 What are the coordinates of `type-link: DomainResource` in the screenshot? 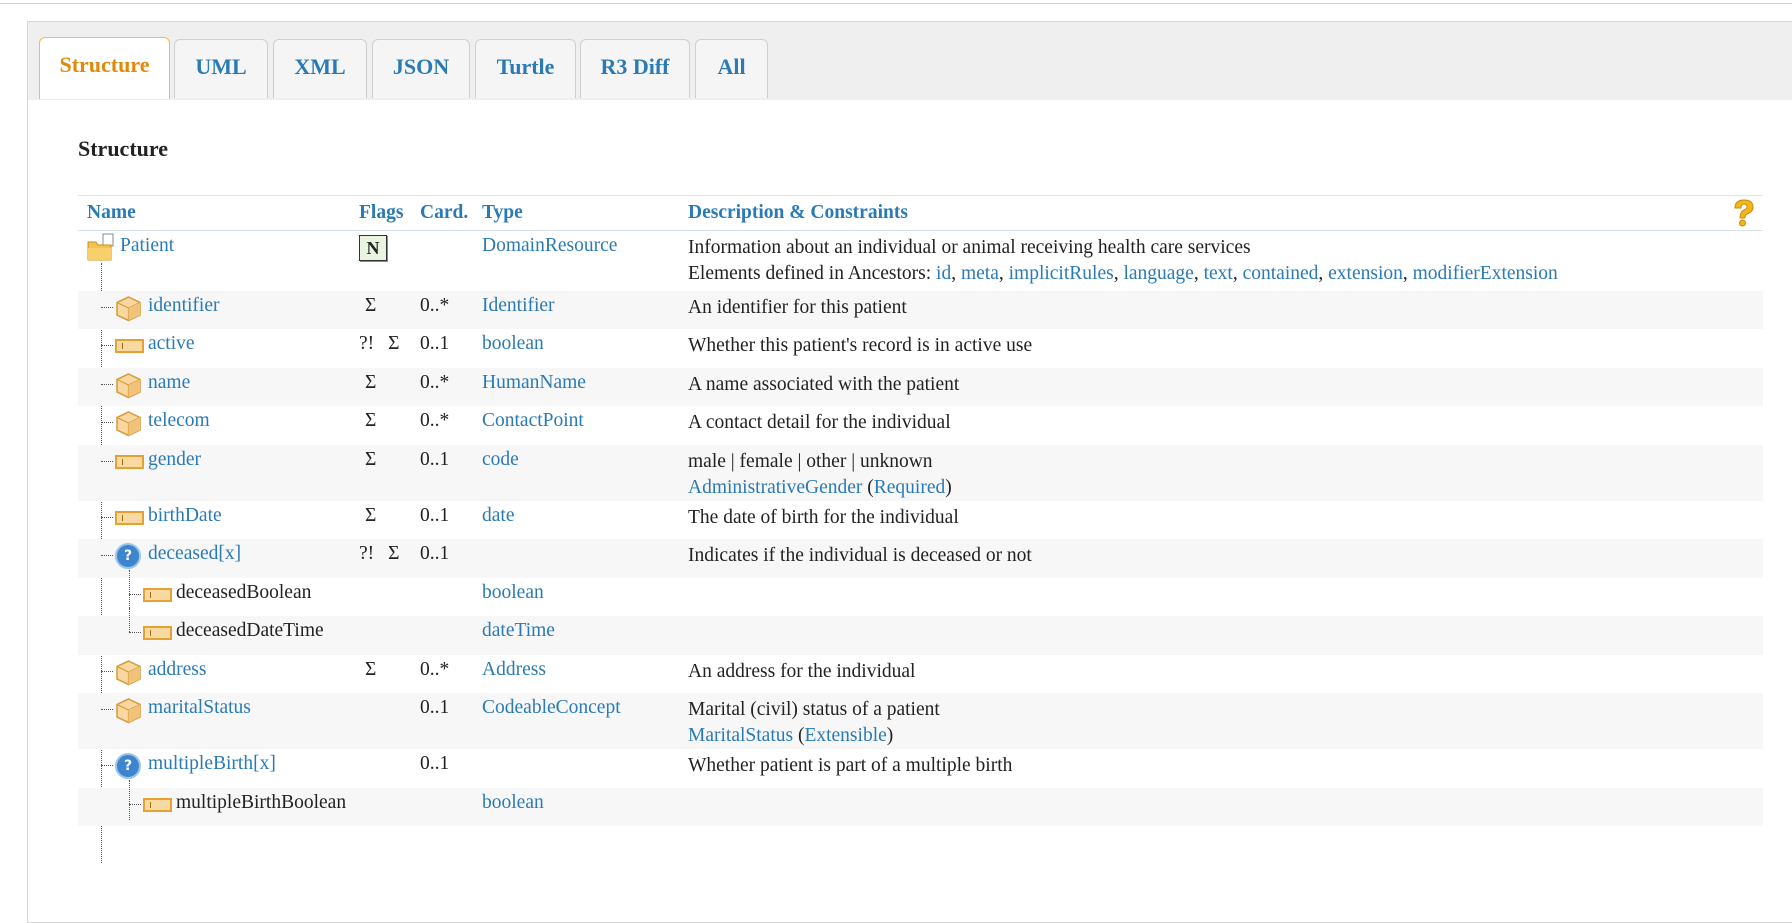 It's located at (549, 245).